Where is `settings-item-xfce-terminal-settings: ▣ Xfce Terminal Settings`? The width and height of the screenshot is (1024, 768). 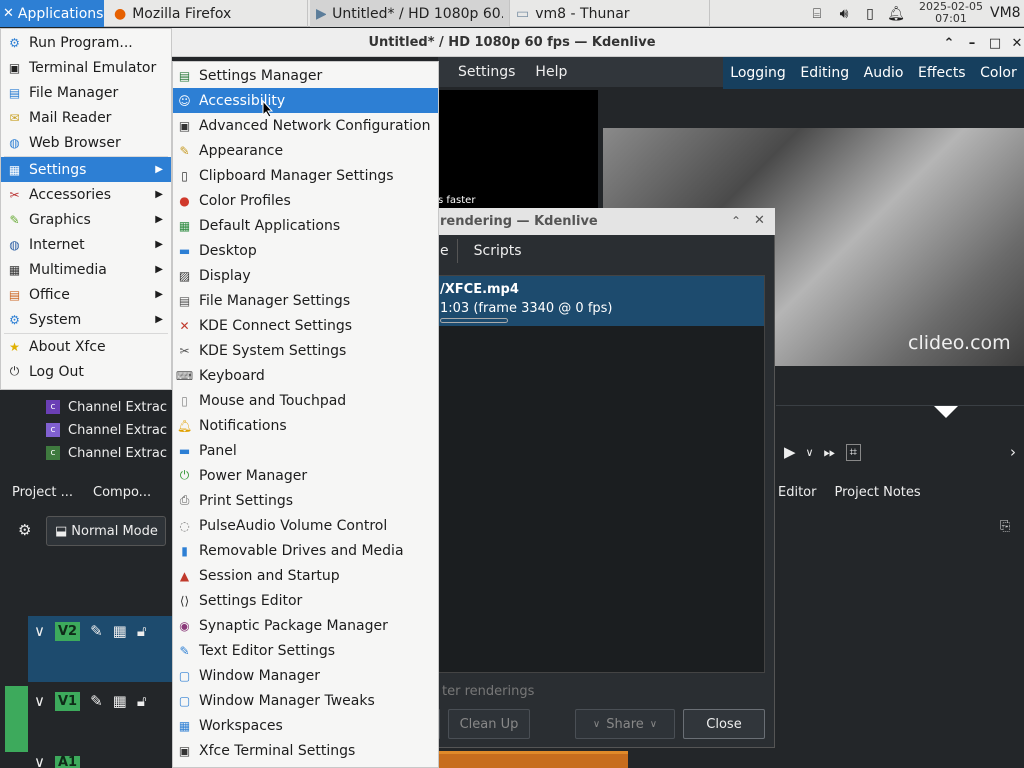
settings-item-xfce-terminal-settings: ▣ Xfce Terminal Settings is located at coordinates (305, 750).